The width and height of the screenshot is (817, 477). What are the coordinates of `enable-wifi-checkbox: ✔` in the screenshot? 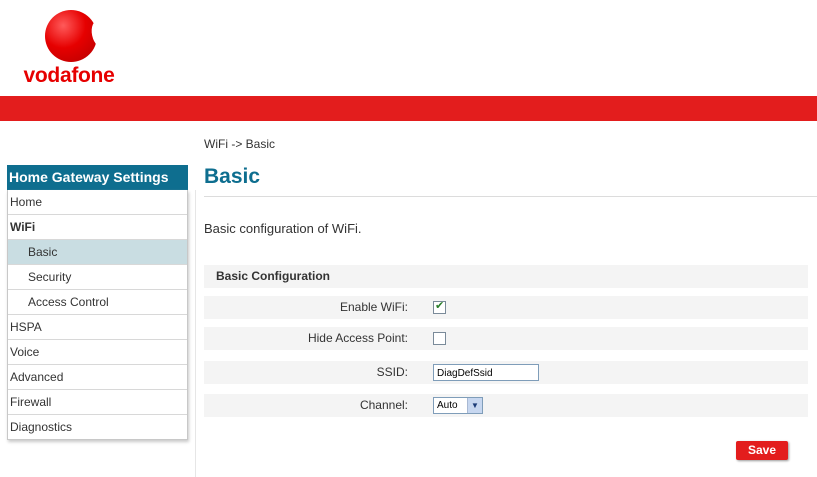 It's located at (439, 307).